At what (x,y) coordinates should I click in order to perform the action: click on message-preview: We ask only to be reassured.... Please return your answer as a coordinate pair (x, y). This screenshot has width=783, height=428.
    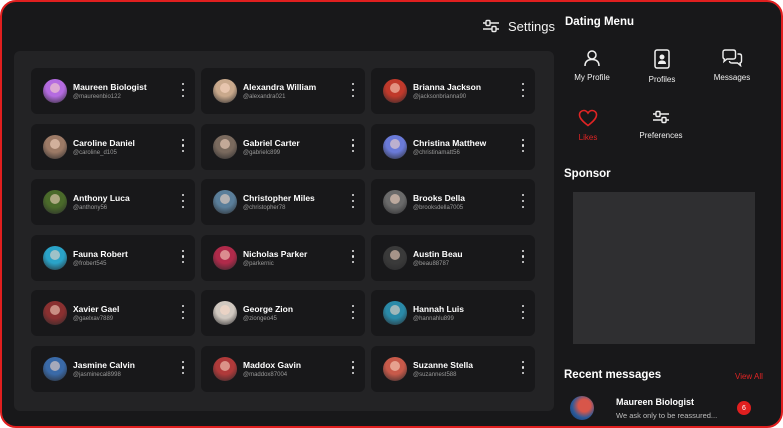
    Looking at the image, I should click on (667, 415).